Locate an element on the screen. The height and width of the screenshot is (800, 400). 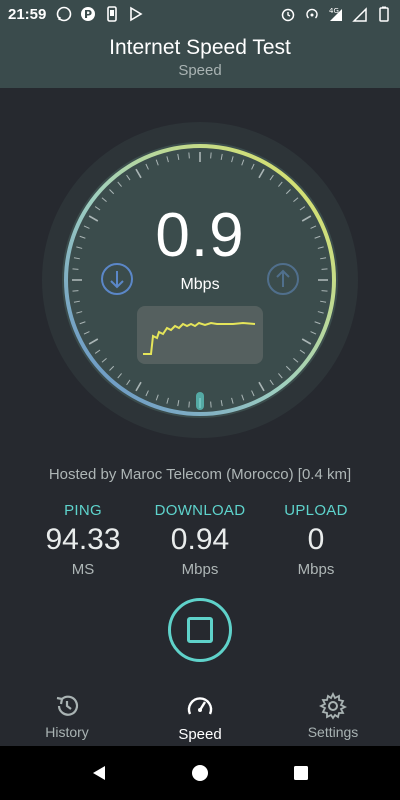
stop-icon is located at coordinates (200, 630).